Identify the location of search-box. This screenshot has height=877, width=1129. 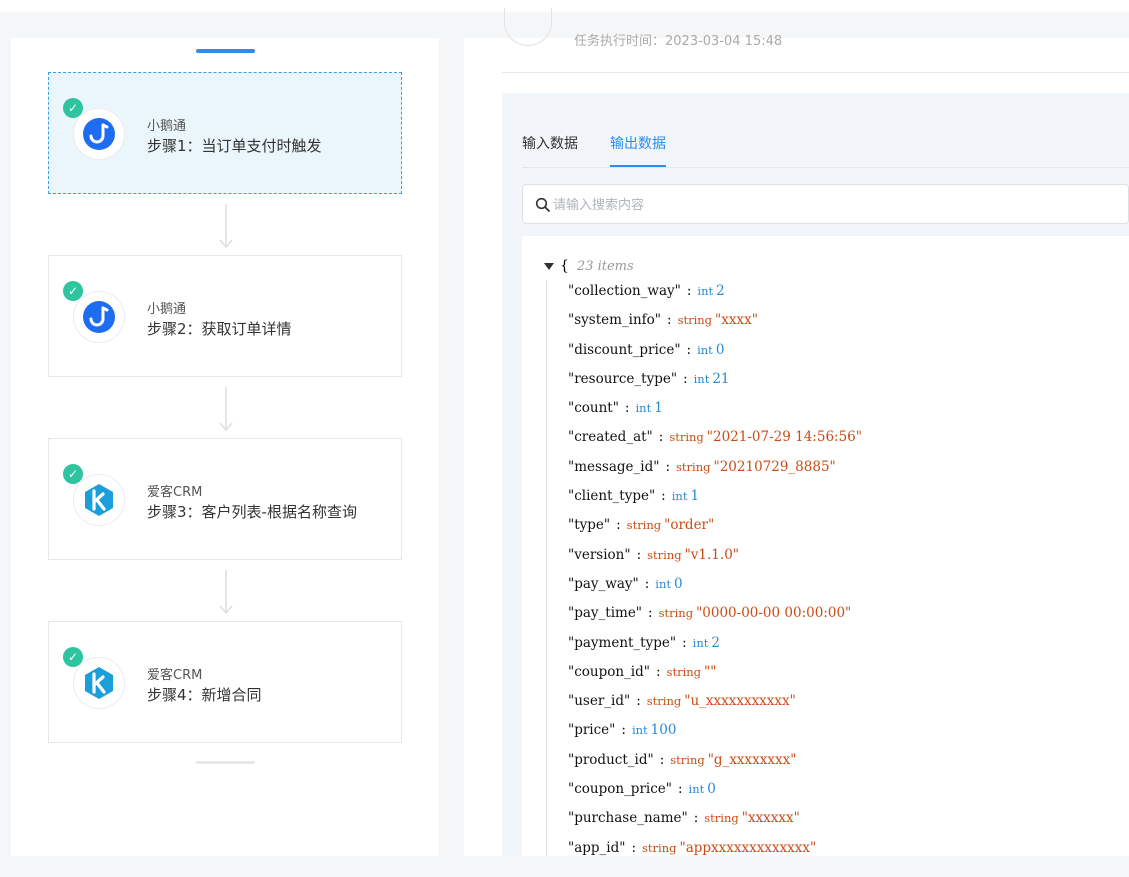
(825, 204).